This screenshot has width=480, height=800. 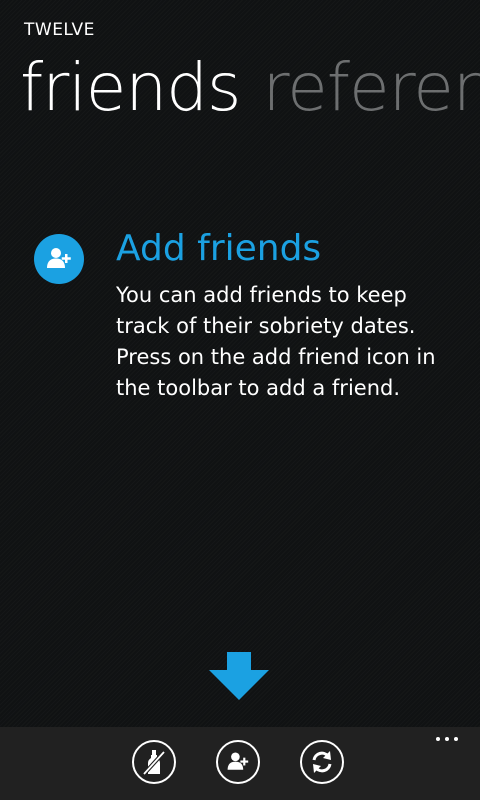 I want to click on no-bottle-icon, so click(x=154, y=762).